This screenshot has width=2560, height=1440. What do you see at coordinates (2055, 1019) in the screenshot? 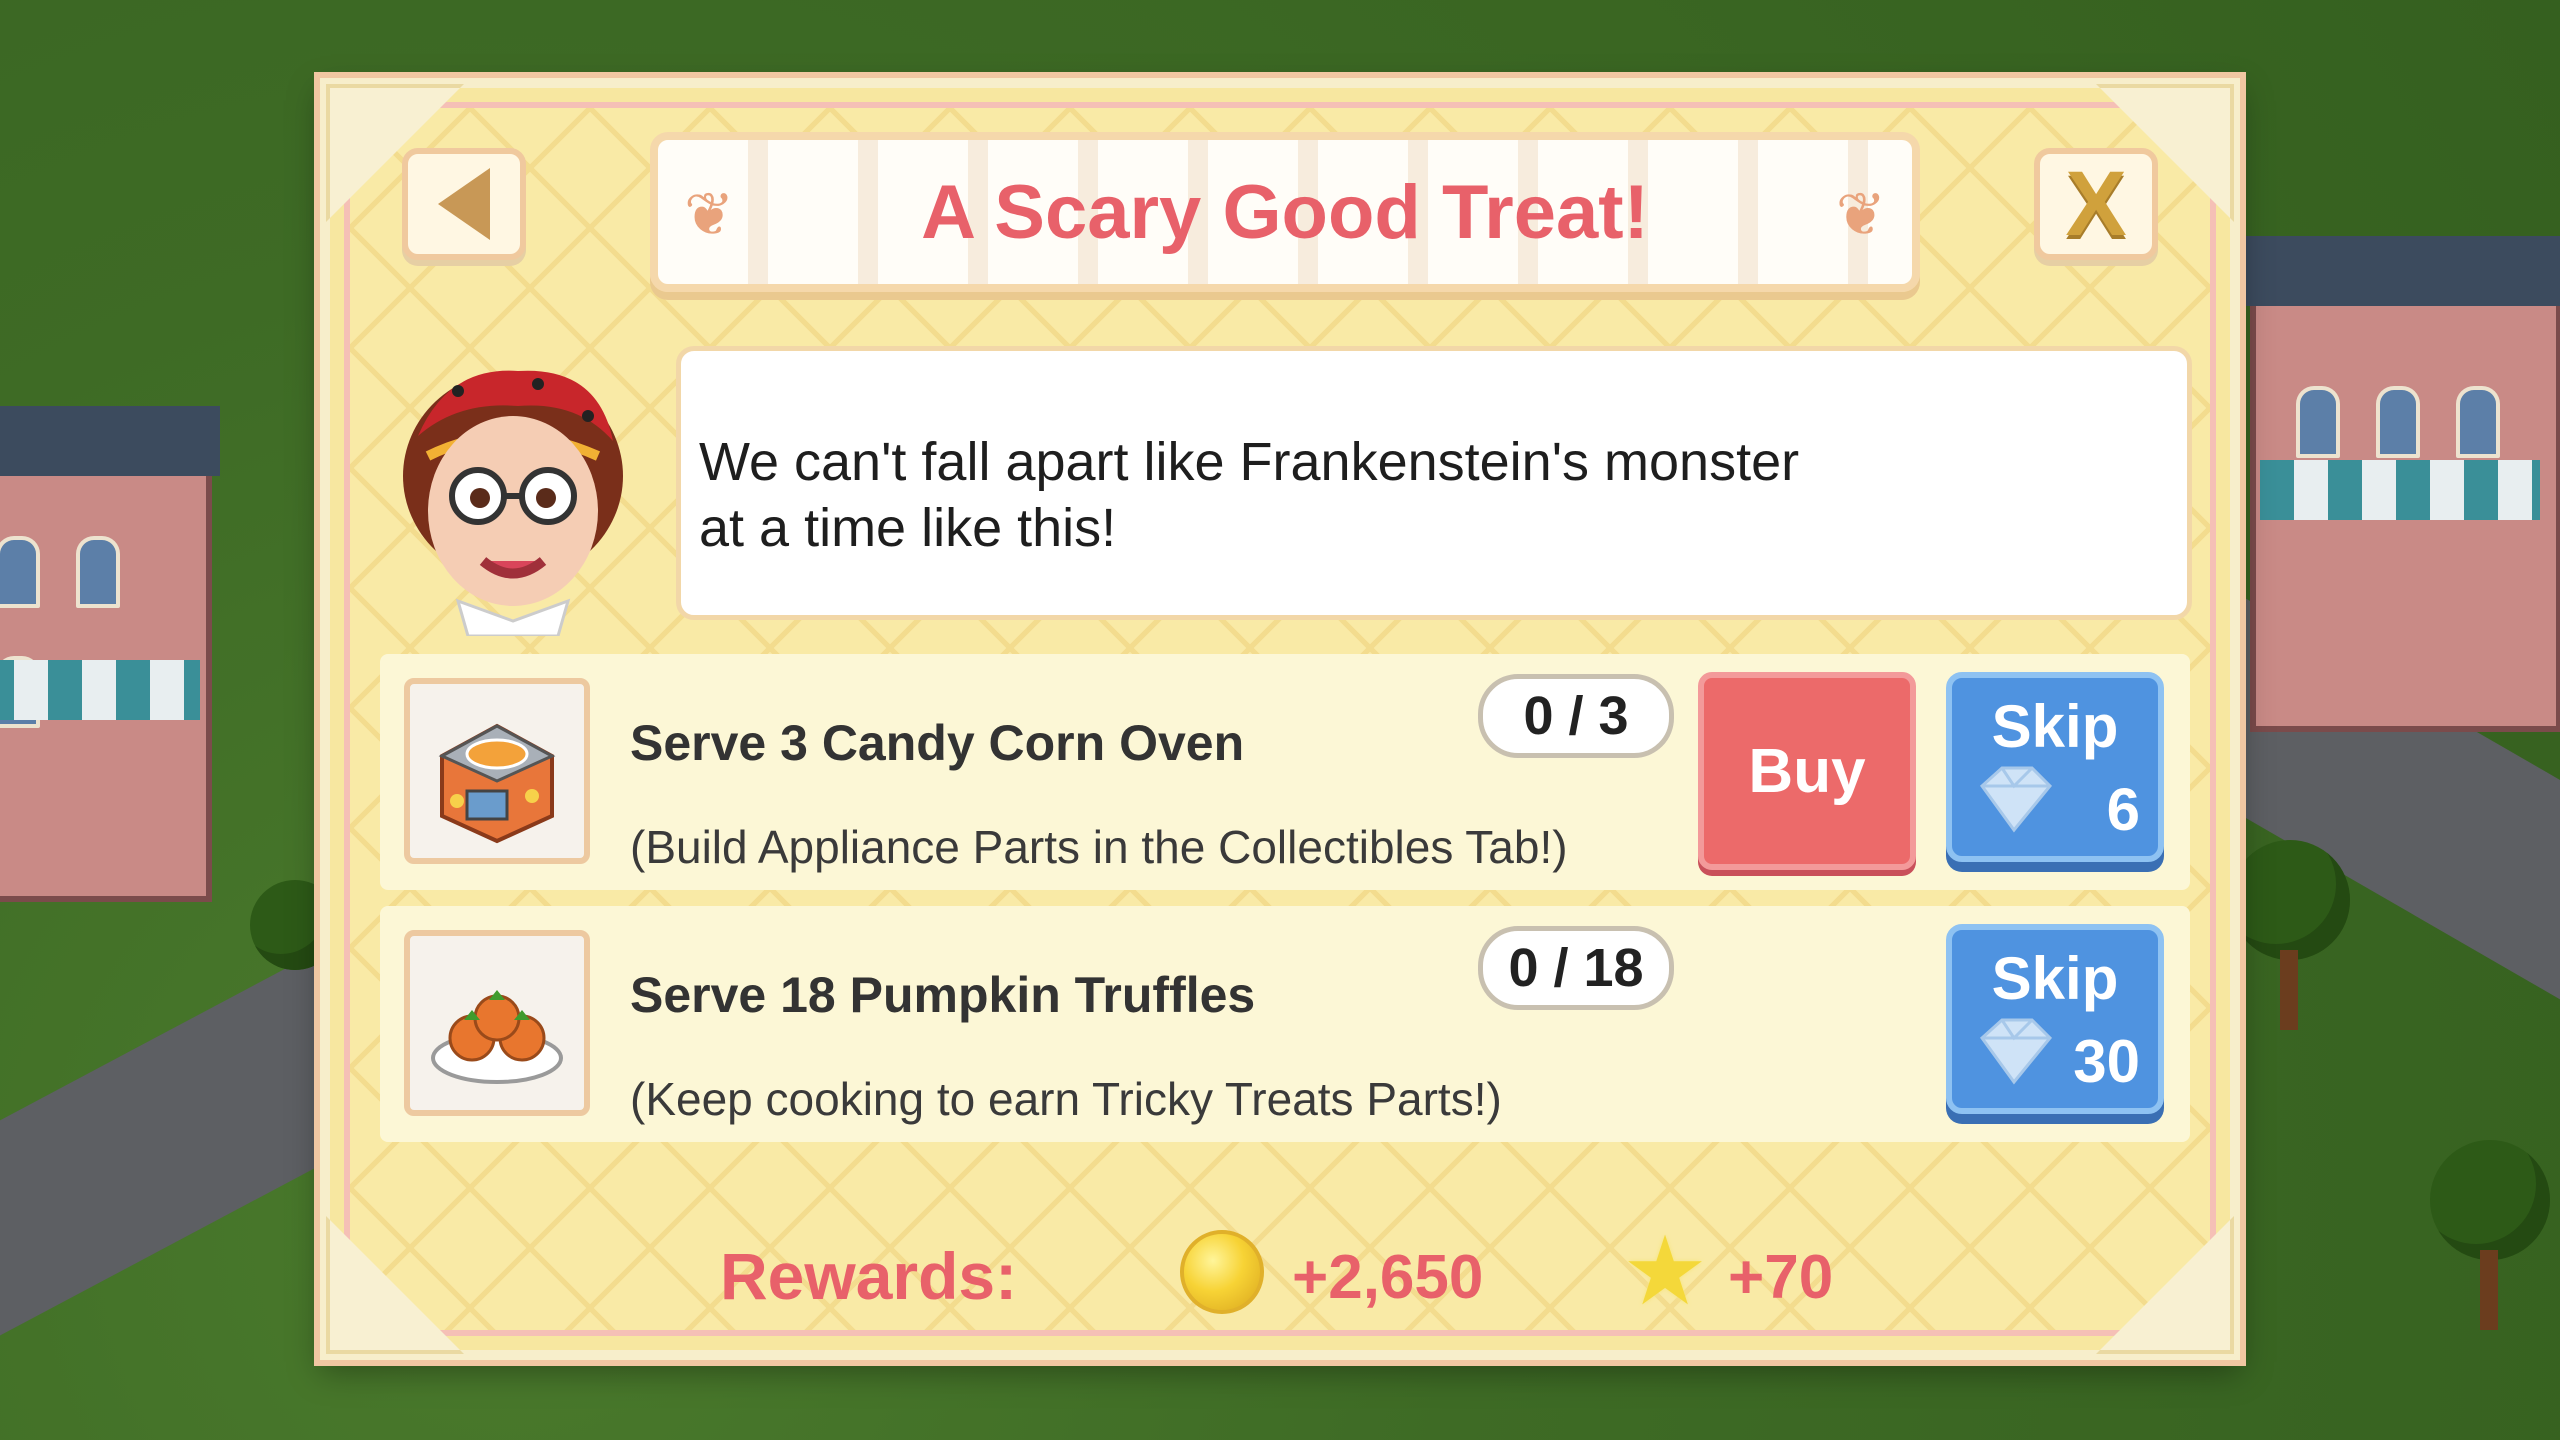
I see `skip-button: Skip 30` at bounding box center [2055, 1019].